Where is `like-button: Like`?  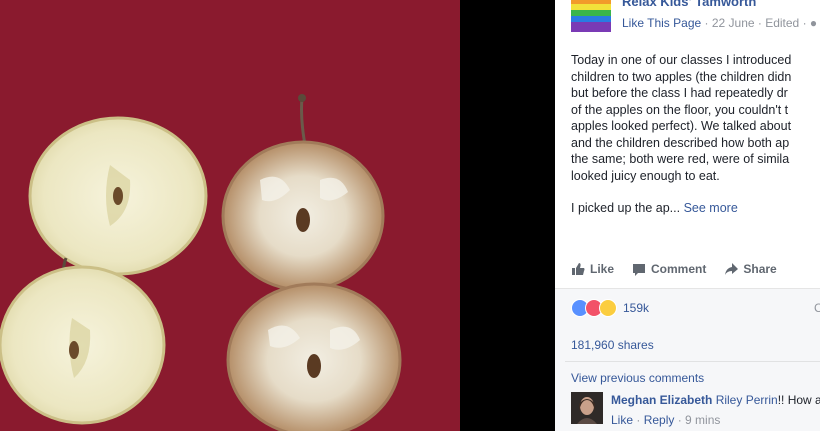 like-button: Like is located at coordinates (592, 269).